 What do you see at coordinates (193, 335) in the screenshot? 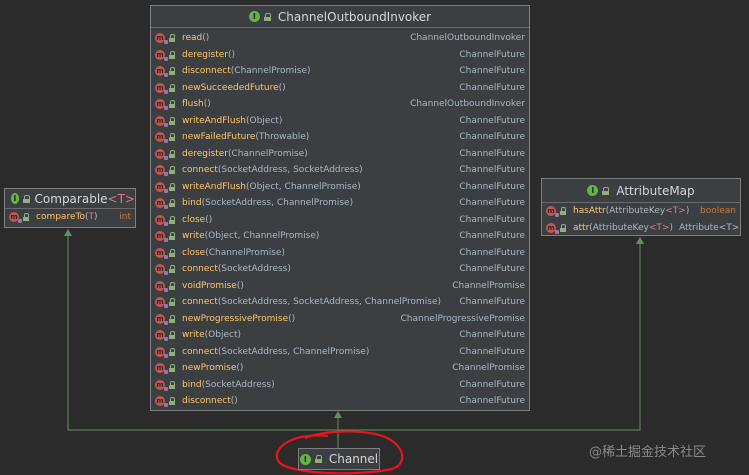
I see `method-name: write` at bounding box center [193, 335].